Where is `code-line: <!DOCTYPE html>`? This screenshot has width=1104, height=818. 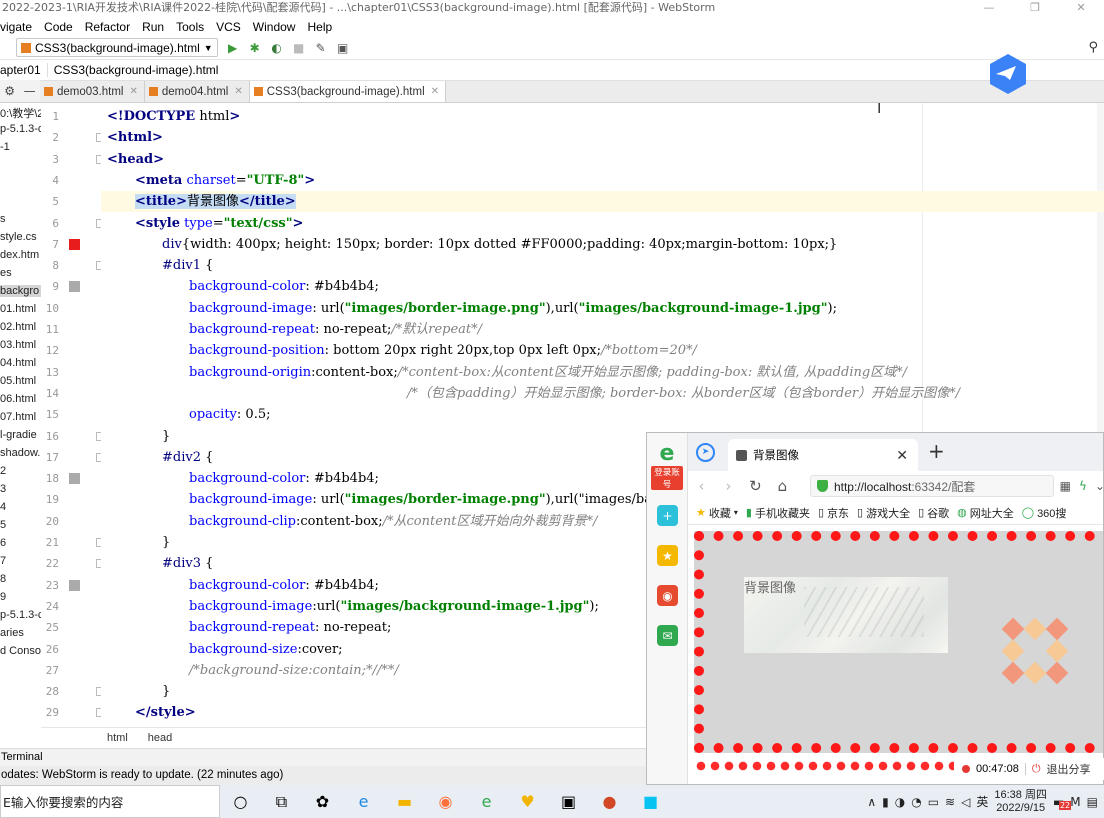
code-line: <!DOCTYPE html> is located at coordinates (173, 116).